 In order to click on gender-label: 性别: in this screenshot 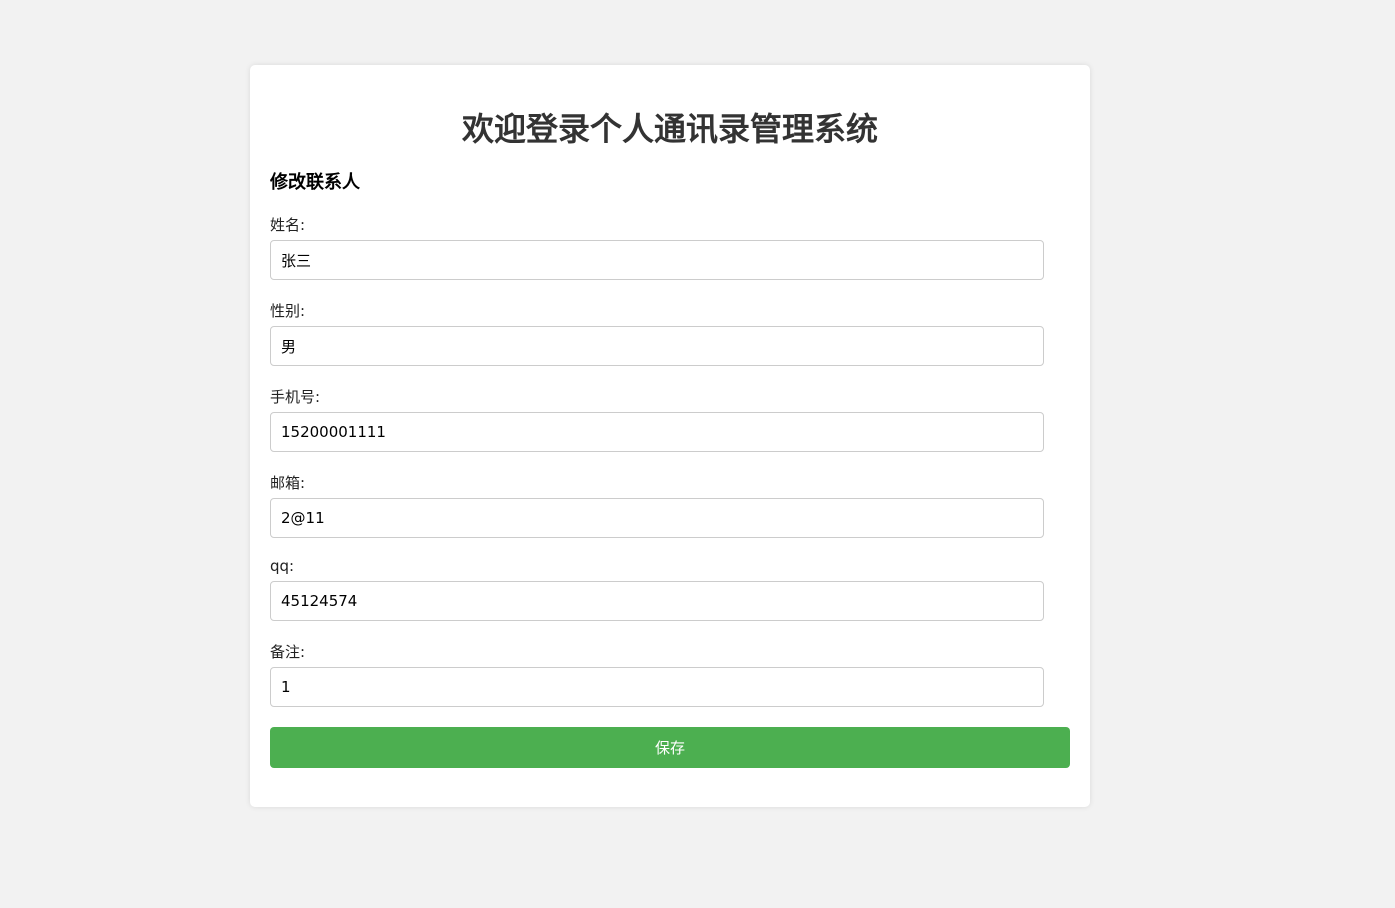, I will do `click(288, 311)`.